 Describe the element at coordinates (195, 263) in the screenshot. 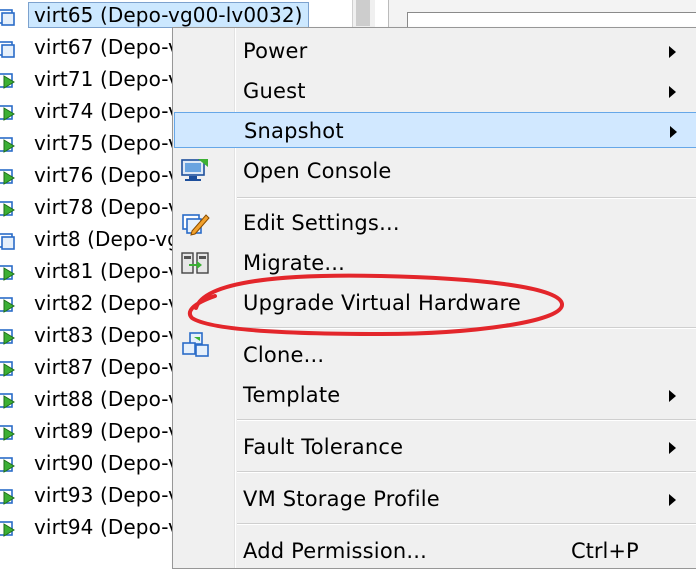

I see `migrate-icon` at that location.